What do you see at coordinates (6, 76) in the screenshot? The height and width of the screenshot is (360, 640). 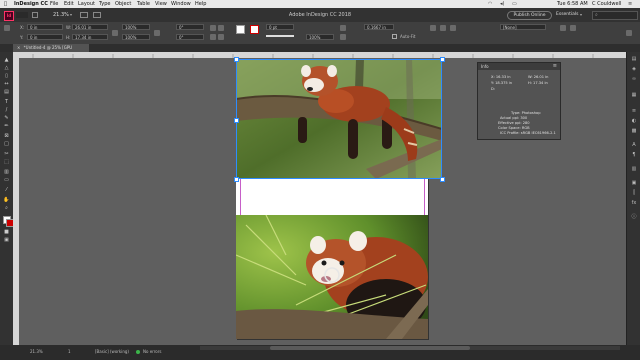 I see `page-tool-icon: ▯` at bounding box center [6, 76].